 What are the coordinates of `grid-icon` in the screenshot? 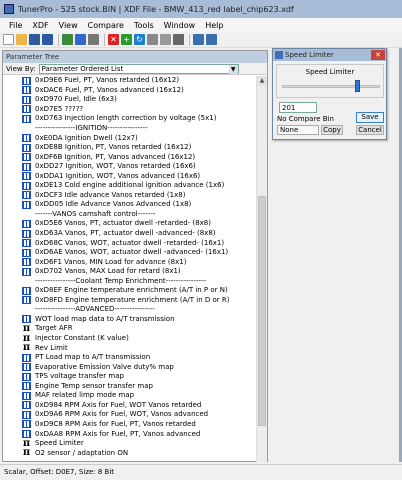 It's located at (93, 39).